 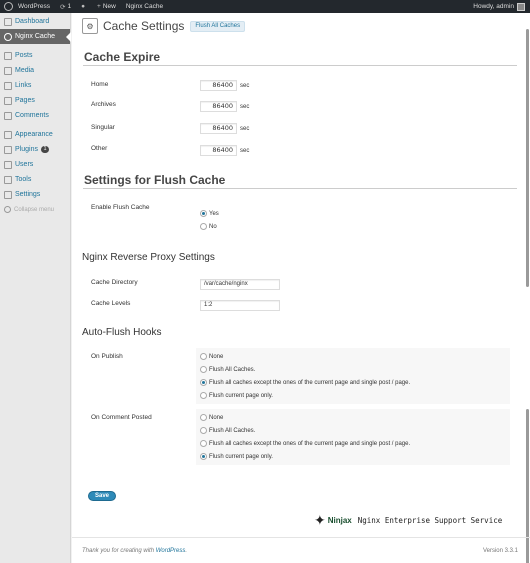 I want to click on plug-icon, so click(x=8, y=149).